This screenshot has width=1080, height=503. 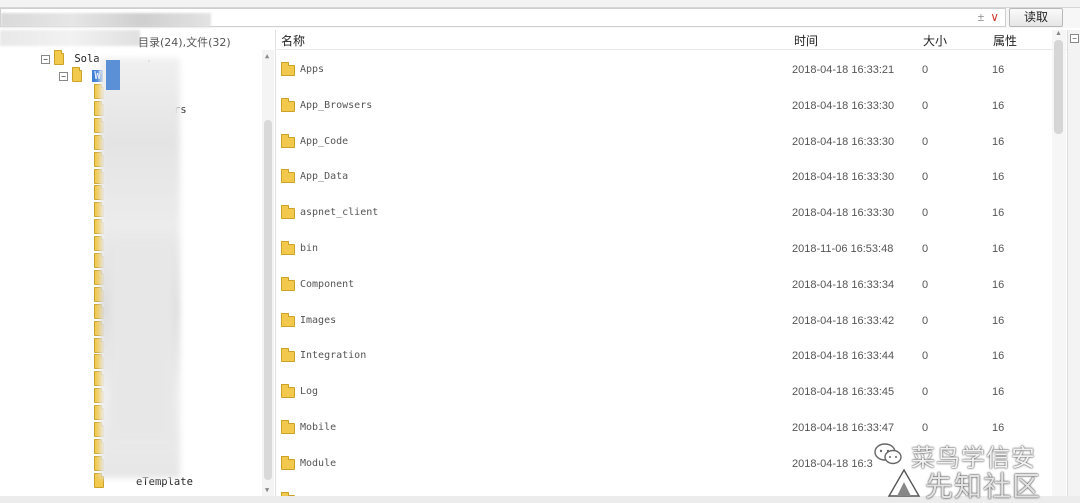 What do you see at coordinates (664, 357) in the screenshot?
I see `file-row: Integration 2018-04-18 16:33:44 0 16` at bounding box center [664, 357].